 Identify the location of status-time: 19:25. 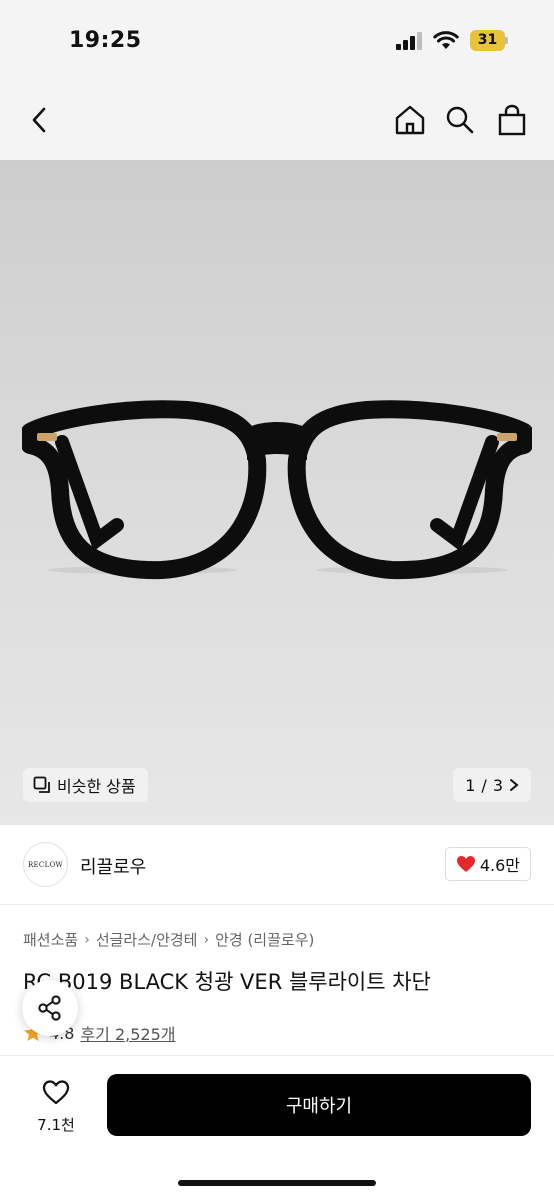
(105, 40).